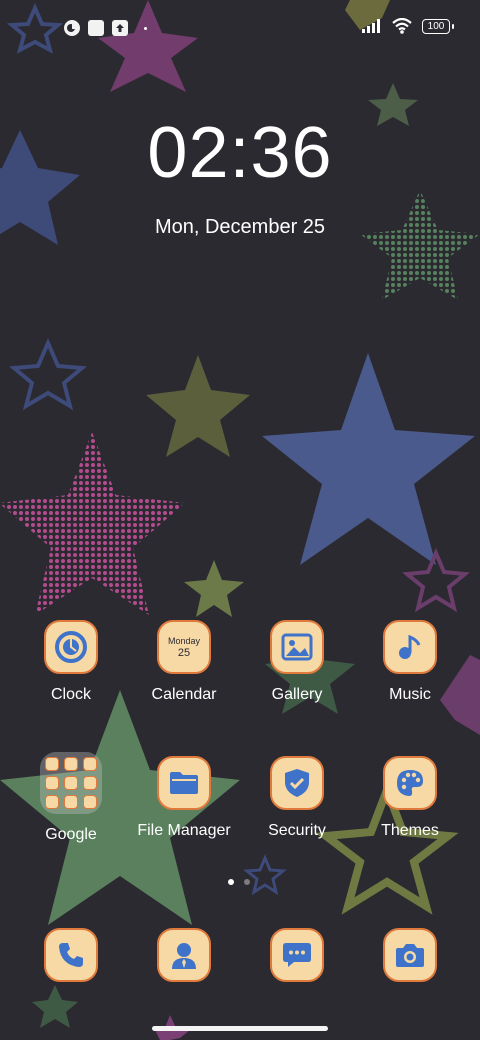 This screenshot has height=1040, width=480. What do you see at coordinates (247, 882) in the screenshot?
I see `page-dot` at bounding box center [247, 882].